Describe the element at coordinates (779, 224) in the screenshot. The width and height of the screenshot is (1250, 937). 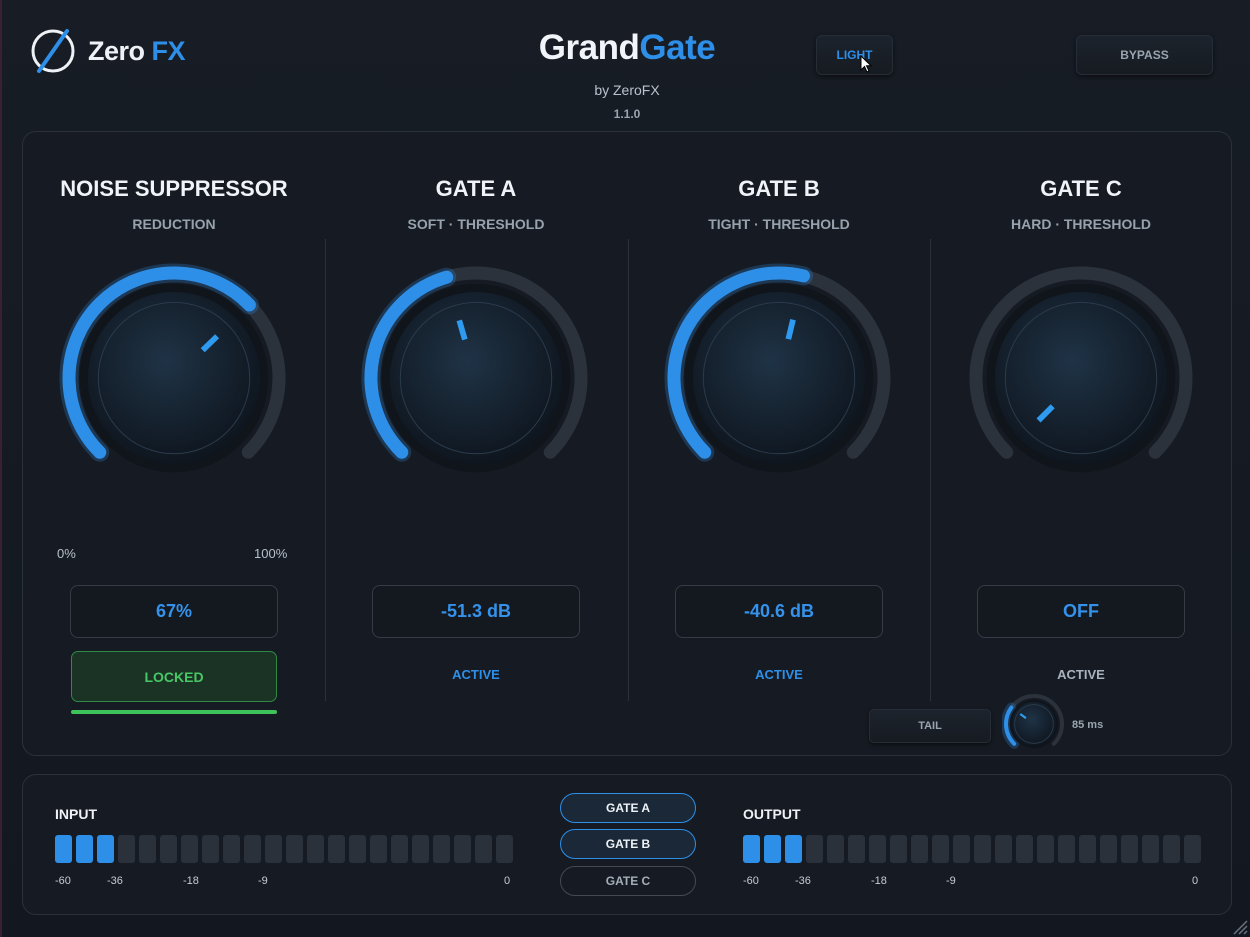
I see `module-subtitle: TIGHT · THRESHOLD` at that location.